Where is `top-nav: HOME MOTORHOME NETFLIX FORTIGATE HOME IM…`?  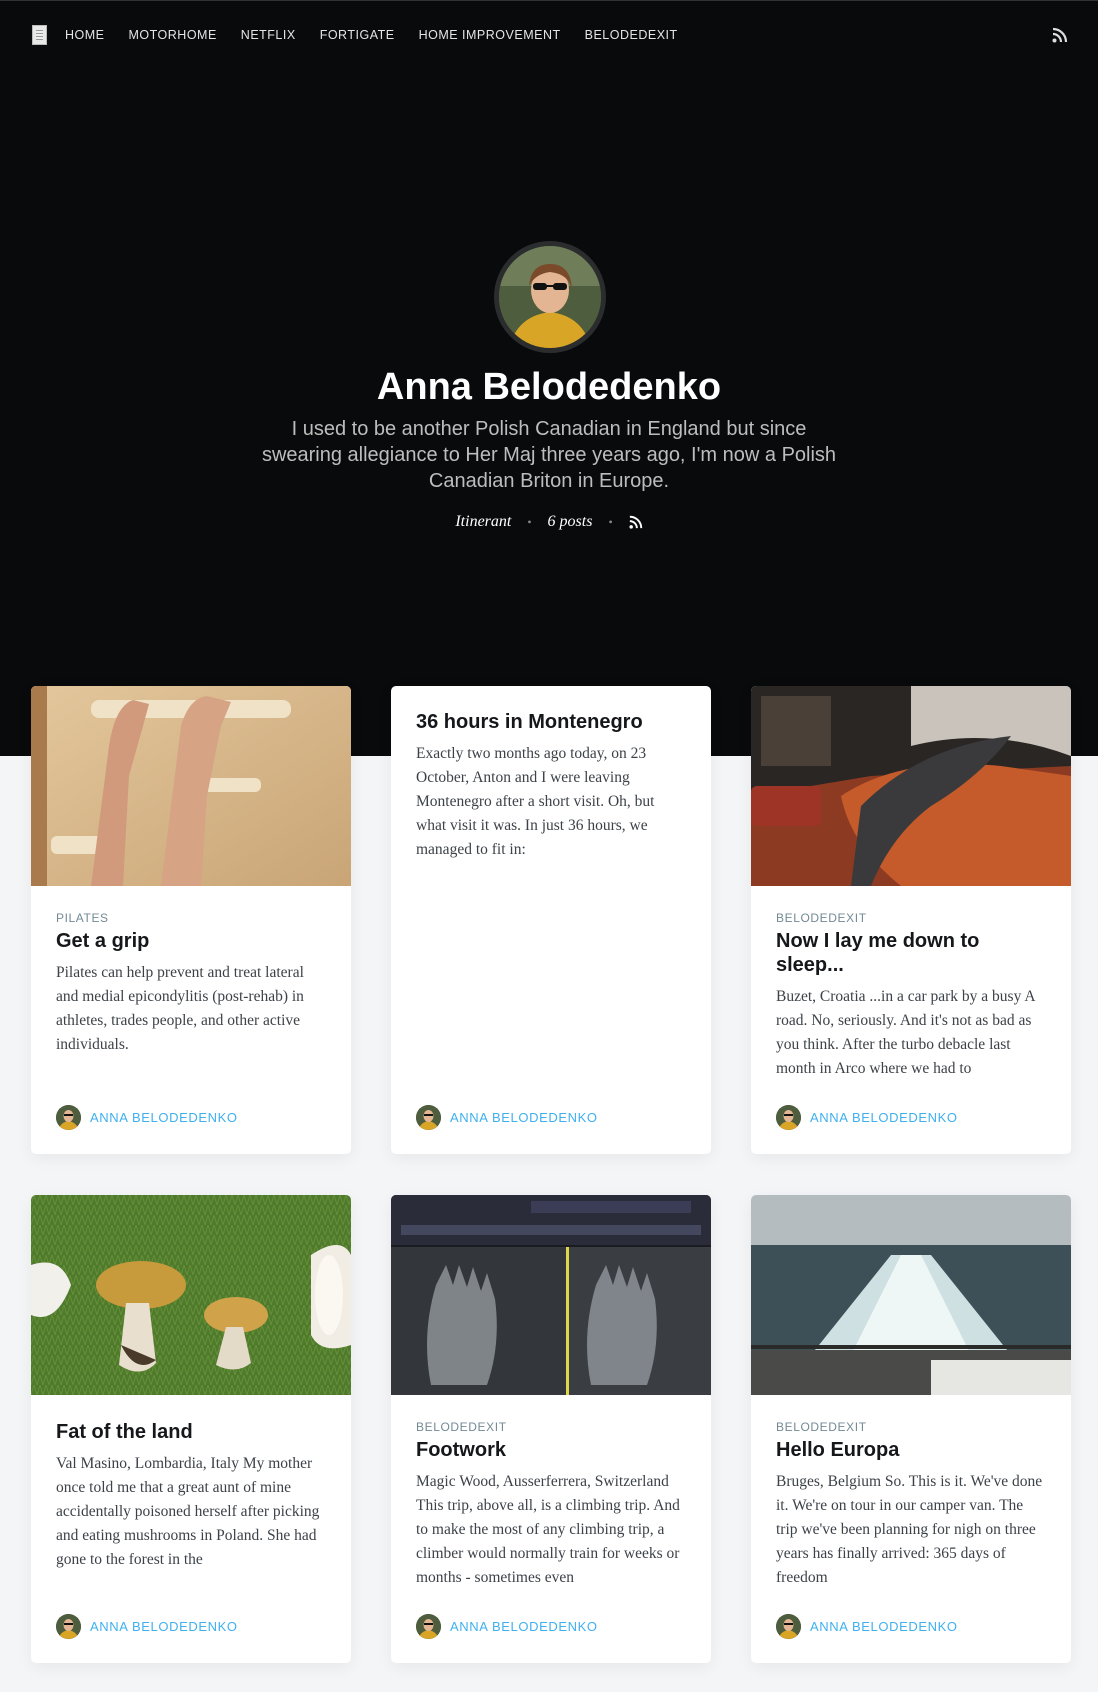 top-nav: HOME MOTORHOME NETFLIX FORTIGATE HOME IM… is located at coordinates (549, 35).